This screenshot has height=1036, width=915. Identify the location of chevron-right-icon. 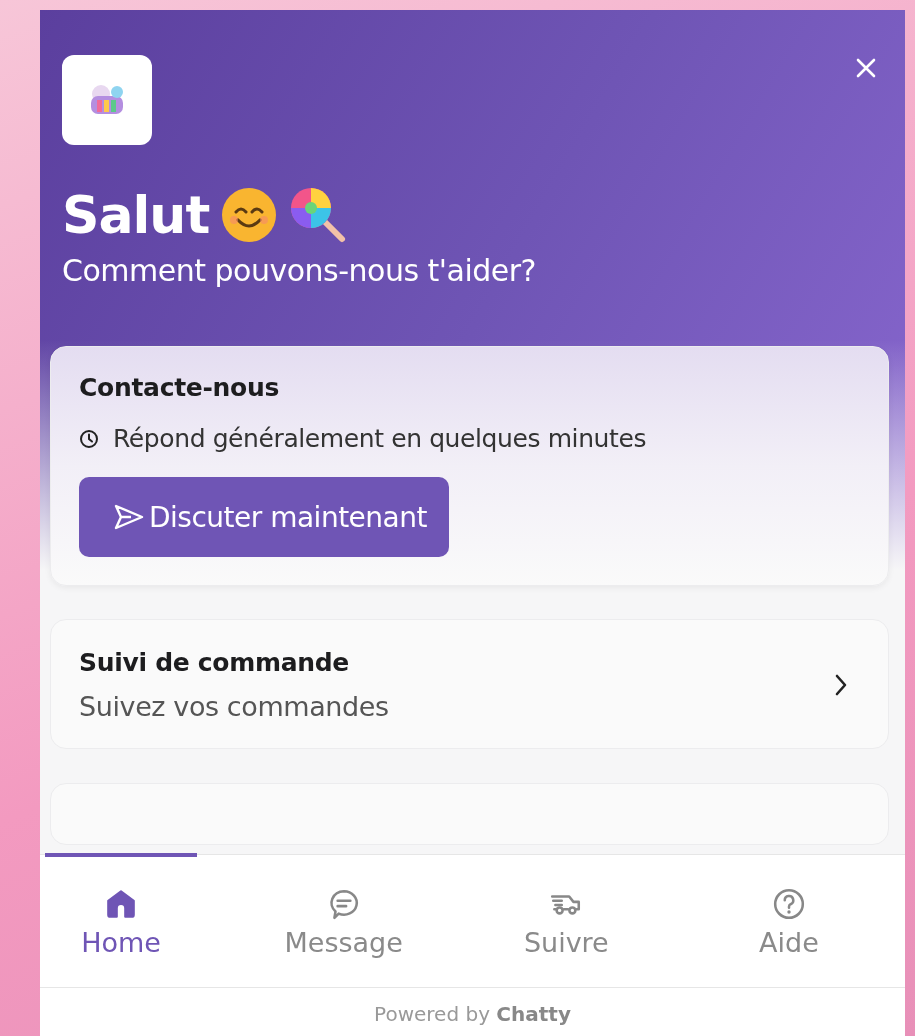
(841, 685).